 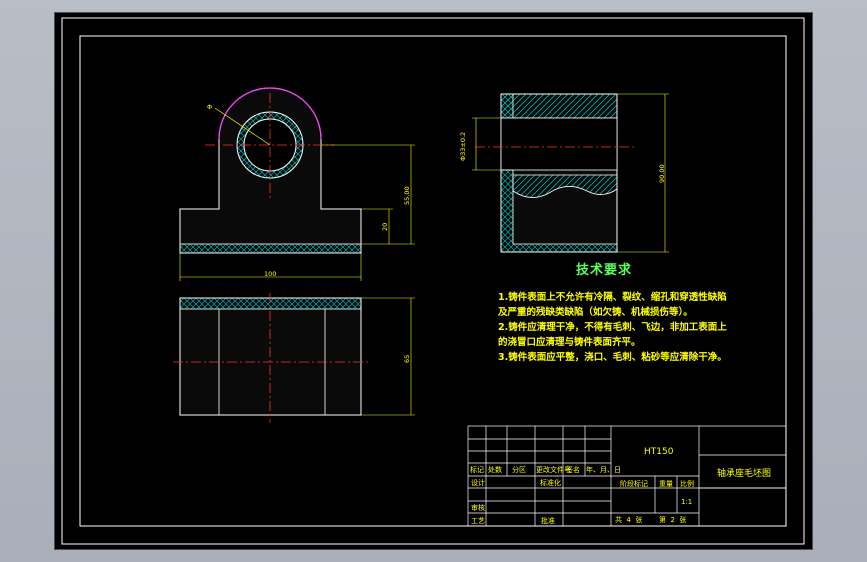 What do you see at coordinates (687, 484) in the screenshot?
I see `tb-ratio: 比例` at bounding box center [687, 484].